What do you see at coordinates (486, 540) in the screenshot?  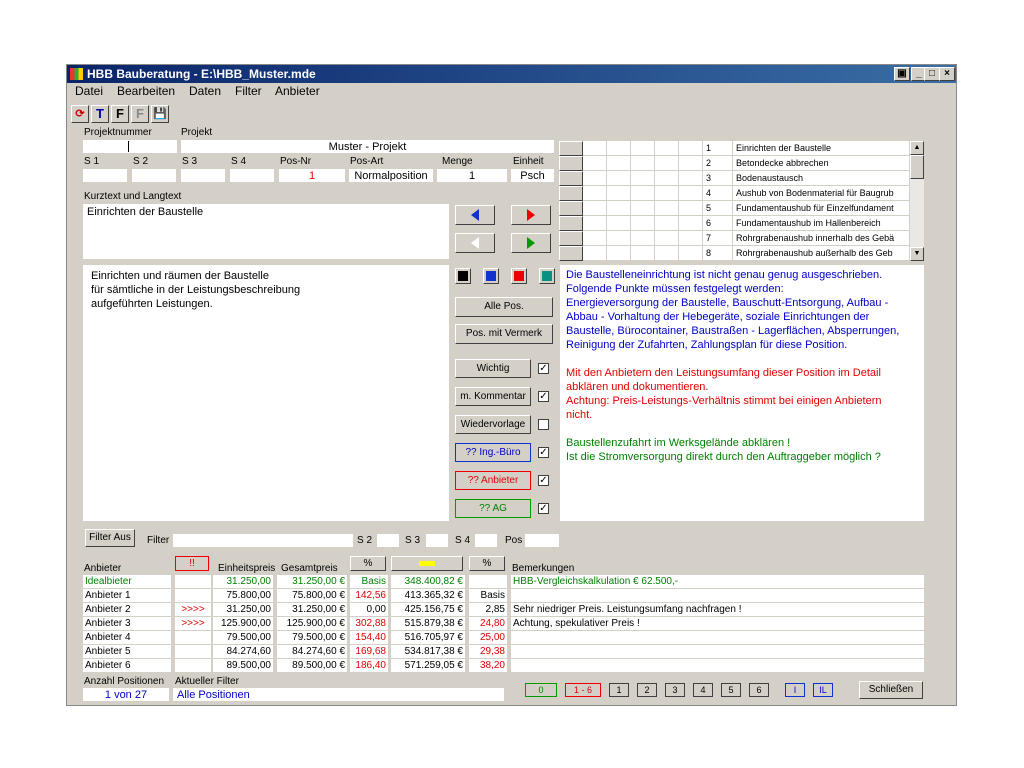 I see `filter-s4-field` at bounding box center [486, 540].